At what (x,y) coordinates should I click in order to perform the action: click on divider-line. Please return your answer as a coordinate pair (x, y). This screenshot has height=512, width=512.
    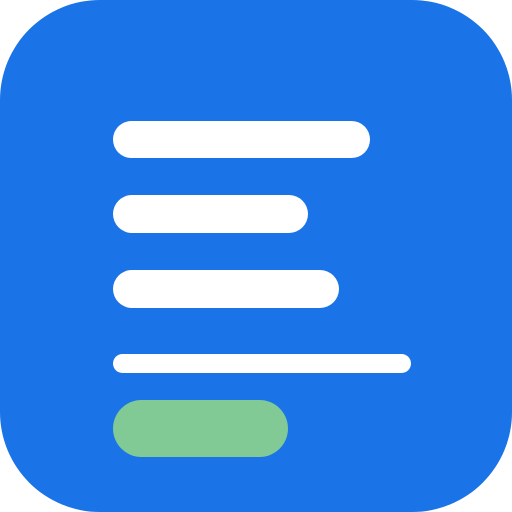
    Looking at the image, I should click on (262, 363).